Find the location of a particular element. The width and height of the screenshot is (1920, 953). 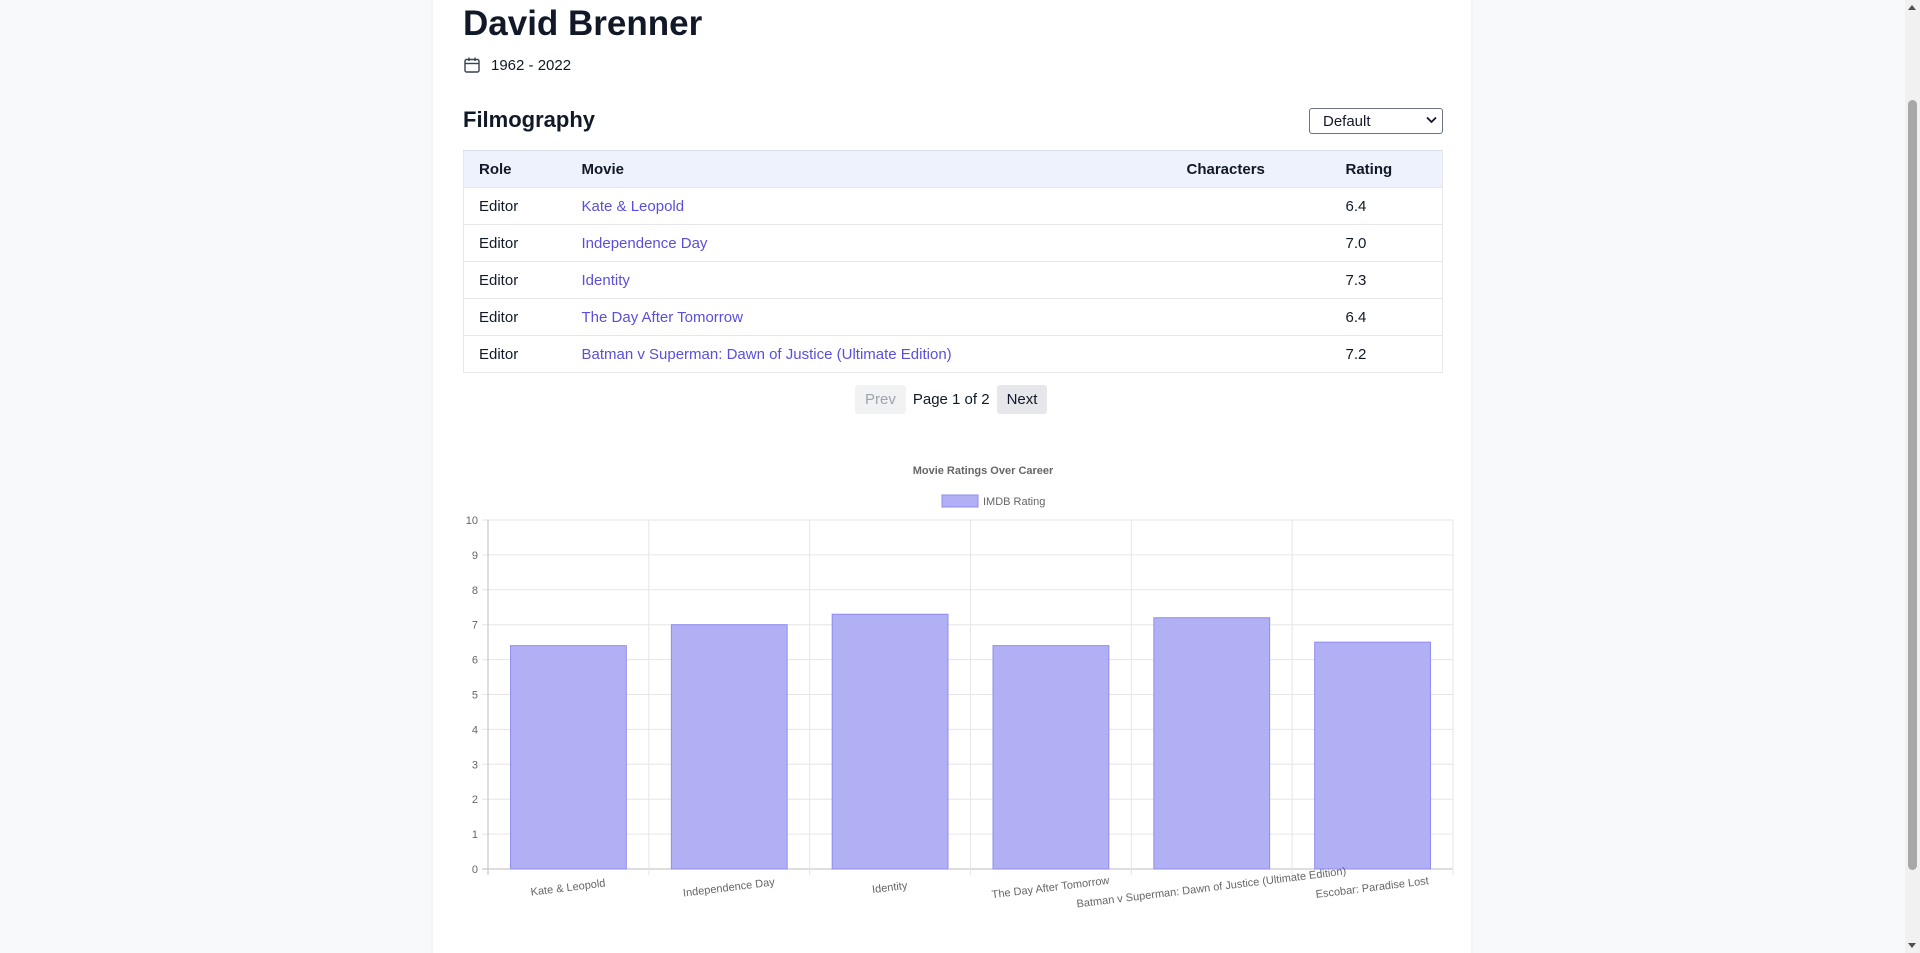

y-tick-label: 3 is located at coordinates (475, 765).